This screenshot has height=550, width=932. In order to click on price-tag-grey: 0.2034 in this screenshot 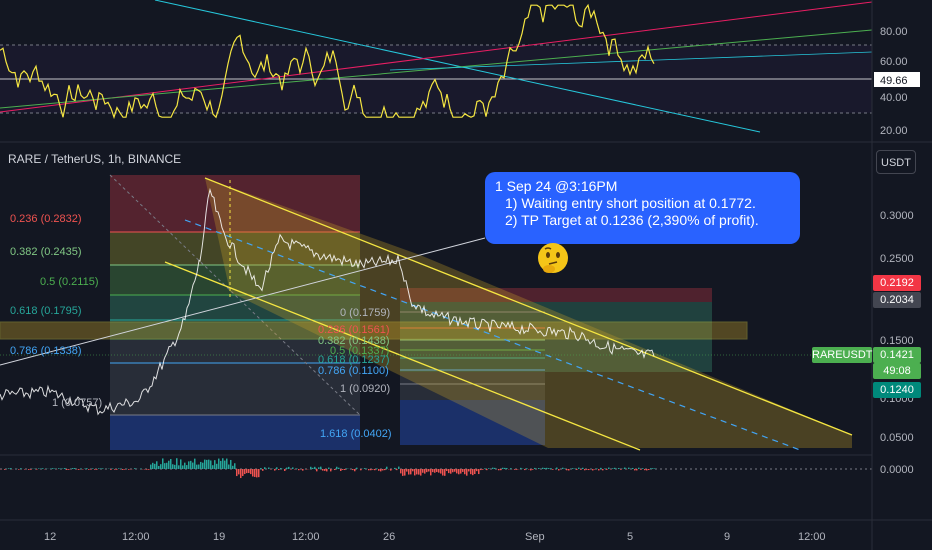, I will do `click(897, 300)`.